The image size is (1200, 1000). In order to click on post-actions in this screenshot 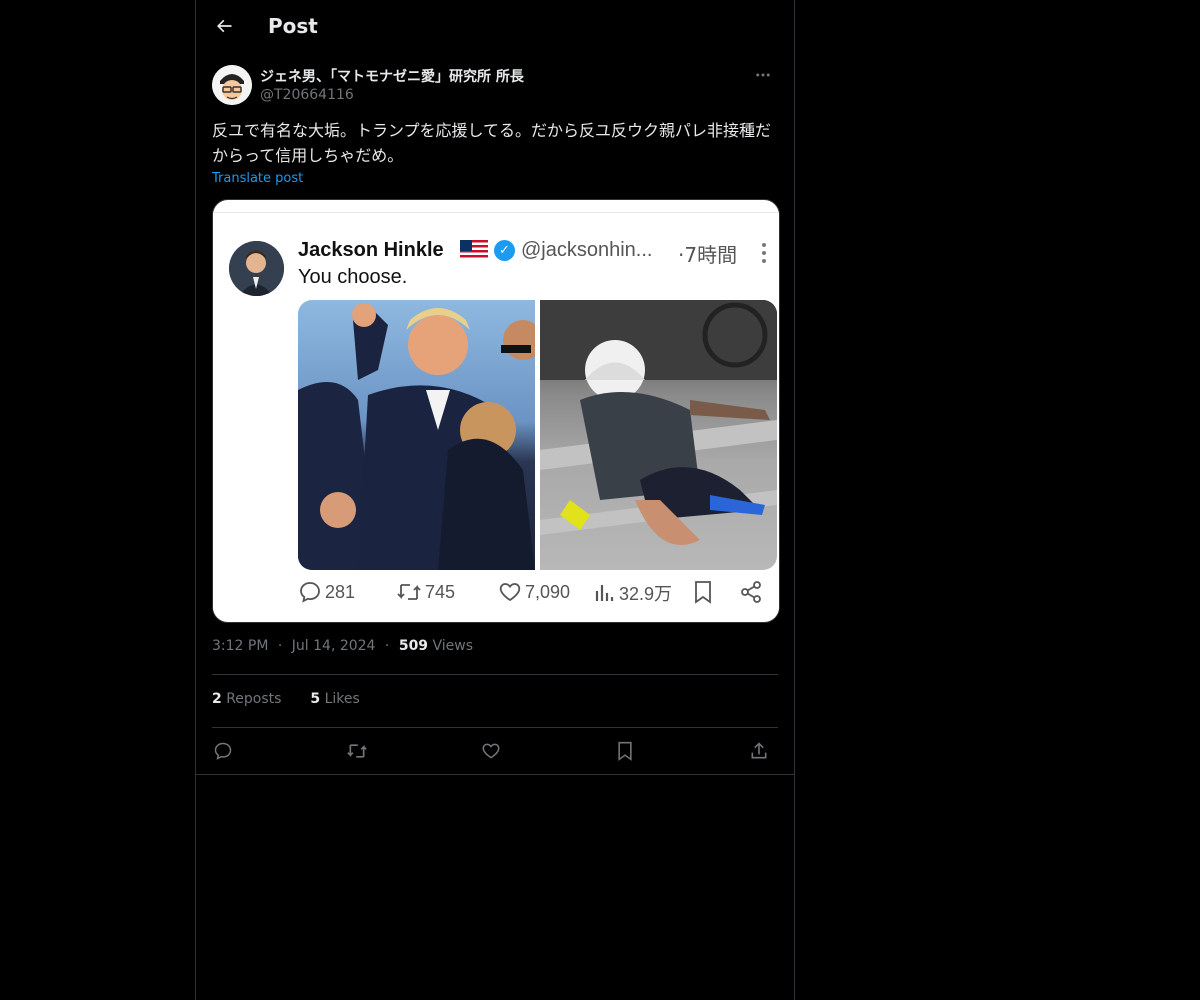, I will do `click(495, 751)`.